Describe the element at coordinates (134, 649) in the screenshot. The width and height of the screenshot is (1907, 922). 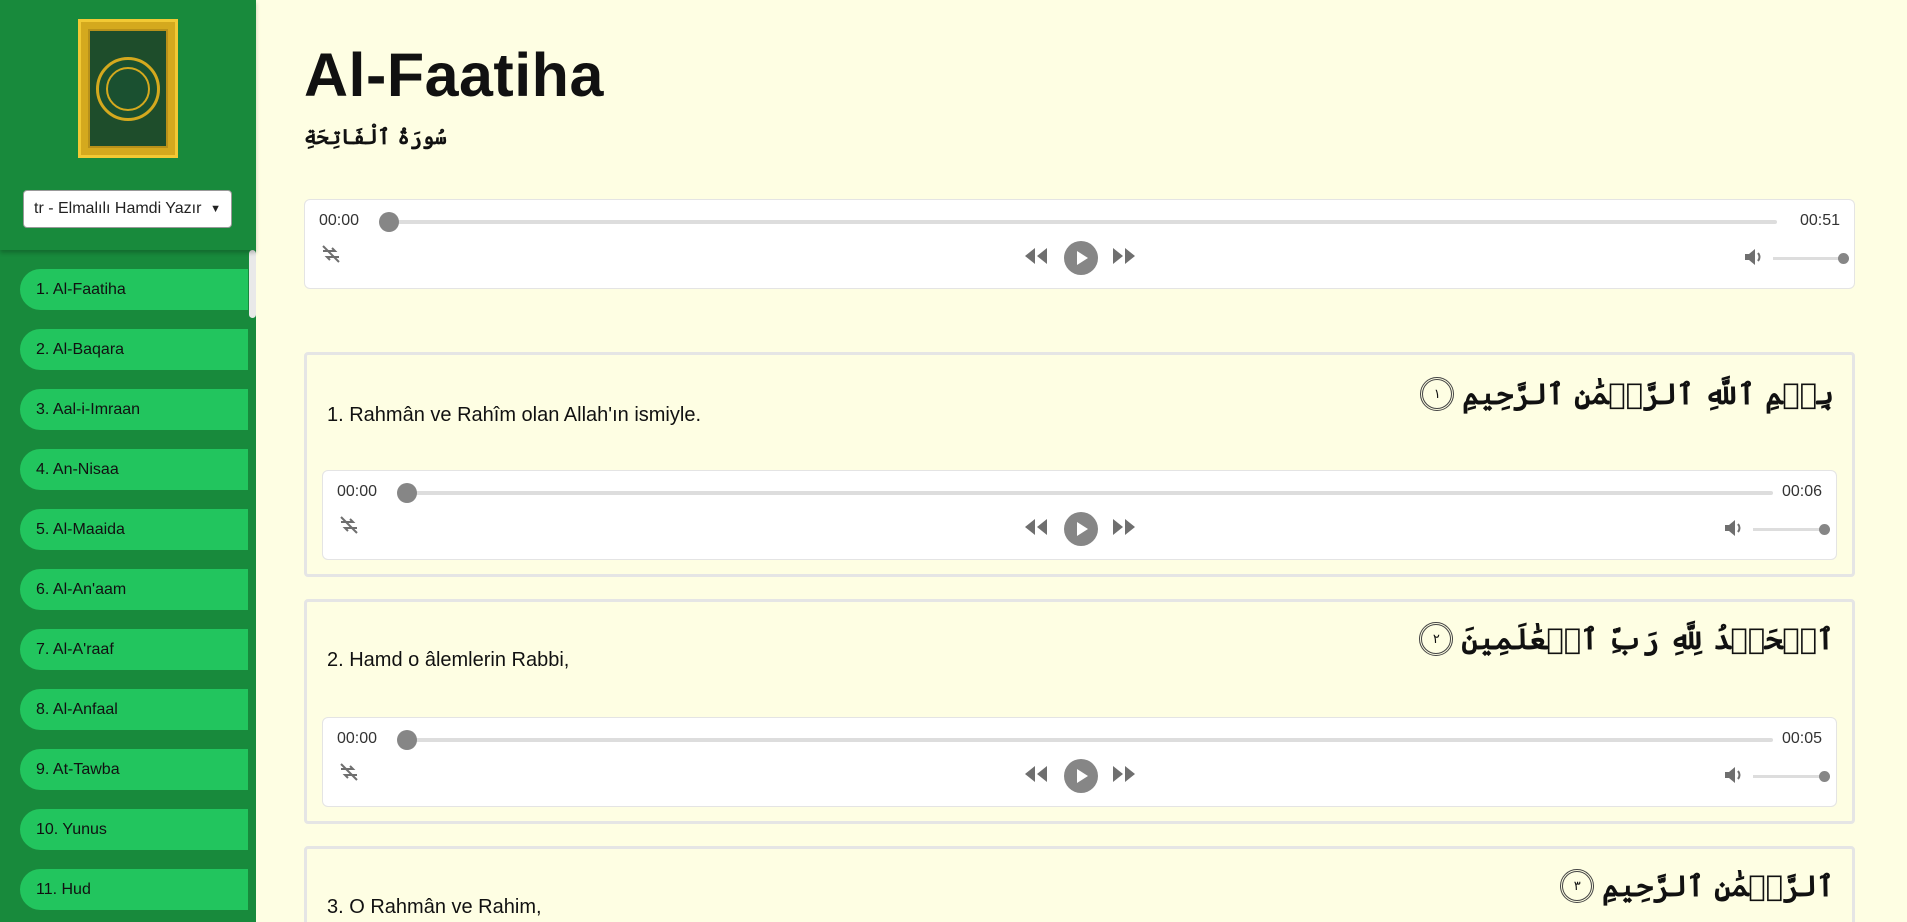
I see `surah-item-7: 7. Al-A'raaf` at that location.